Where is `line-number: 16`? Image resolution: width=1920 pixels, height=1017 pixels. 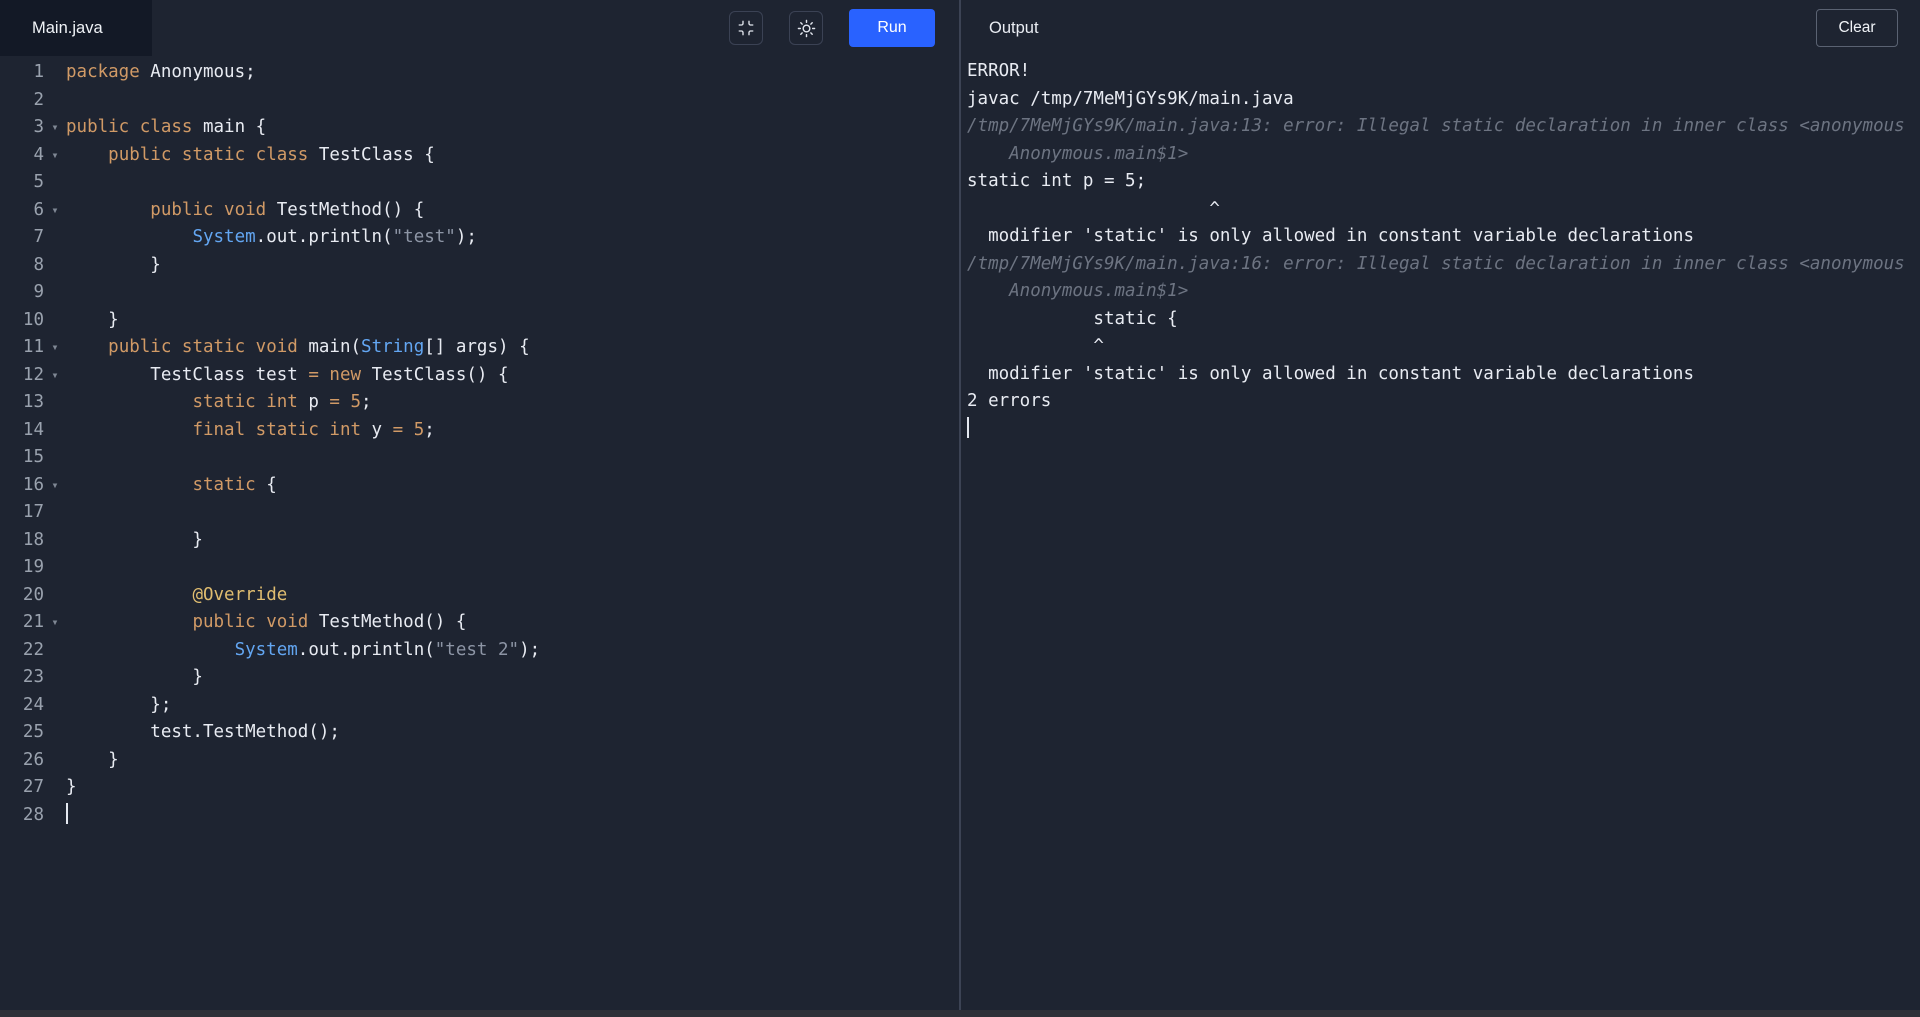 line-number: 16 is located at coordinates (33, 484).